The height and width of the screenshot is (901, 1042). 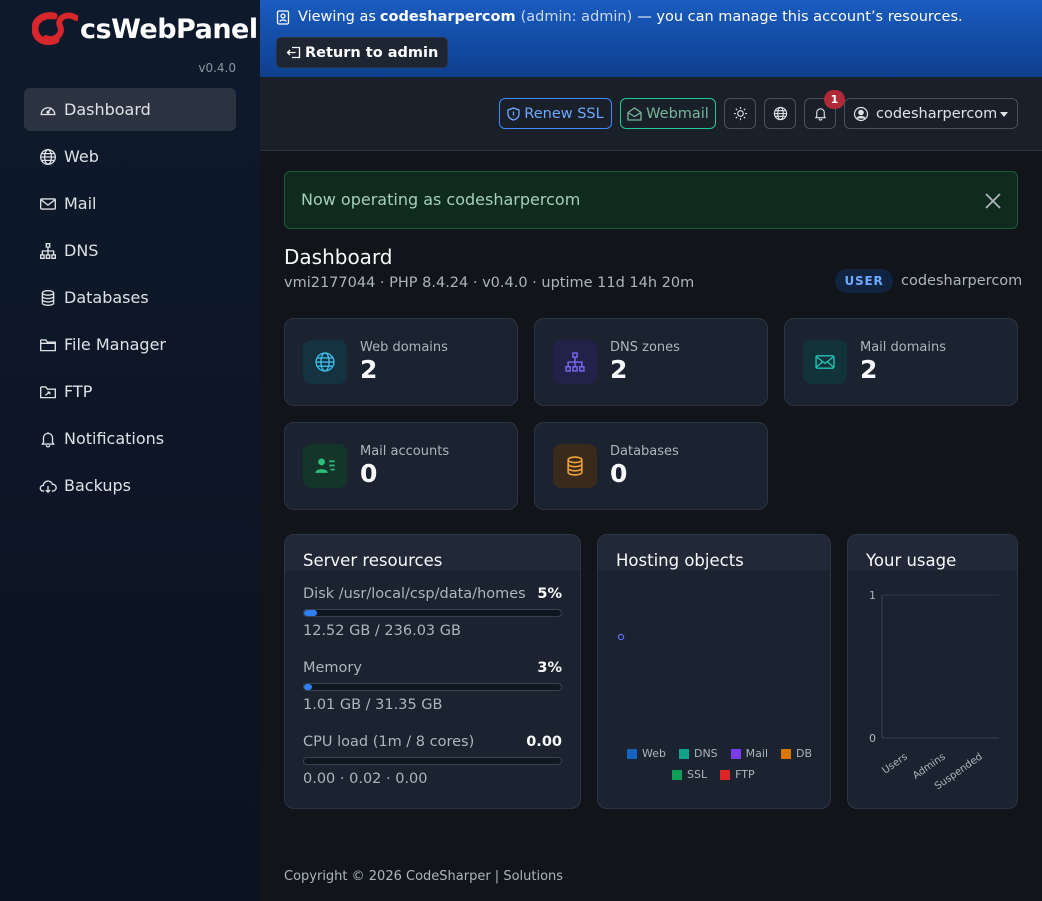 I want to click on role-username: codesharpercom, so click(x=962, y=281).